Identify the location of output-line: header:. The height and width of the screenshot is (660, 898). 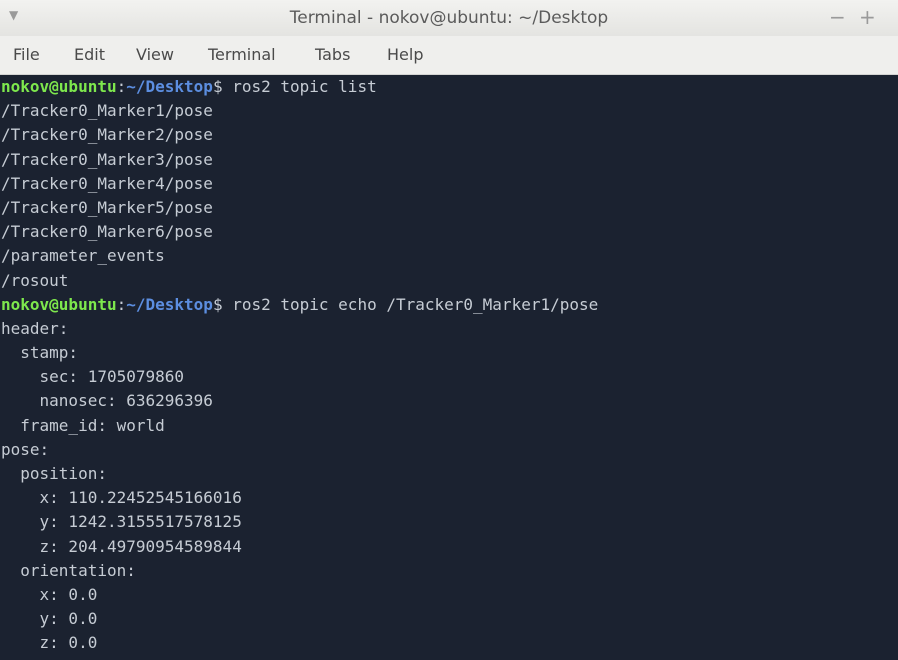
(35, 328).